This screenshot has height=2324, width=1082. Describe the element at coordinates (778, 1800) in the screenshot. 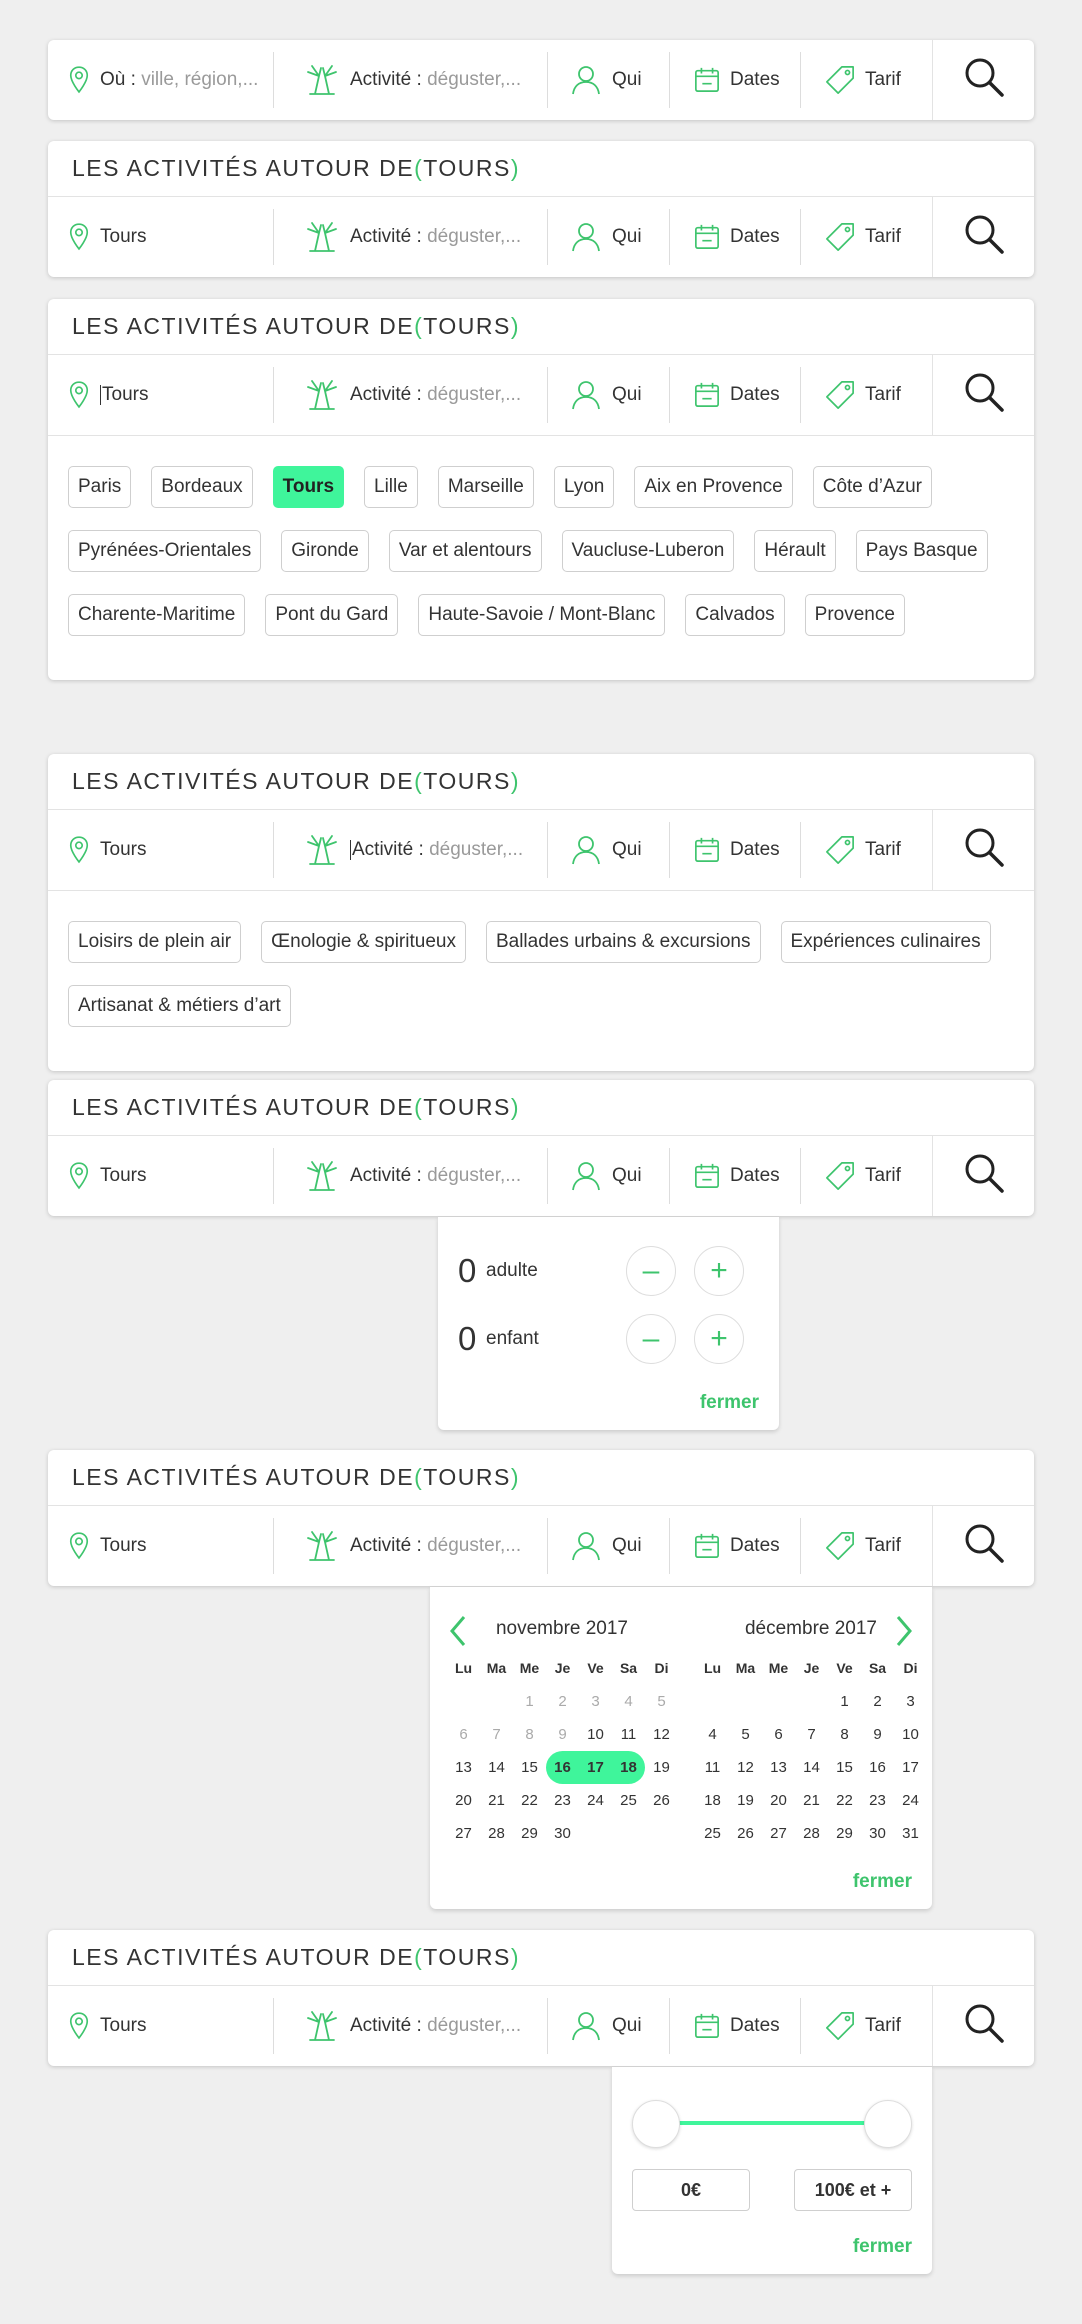

I see `day-cell: 20` at that location.